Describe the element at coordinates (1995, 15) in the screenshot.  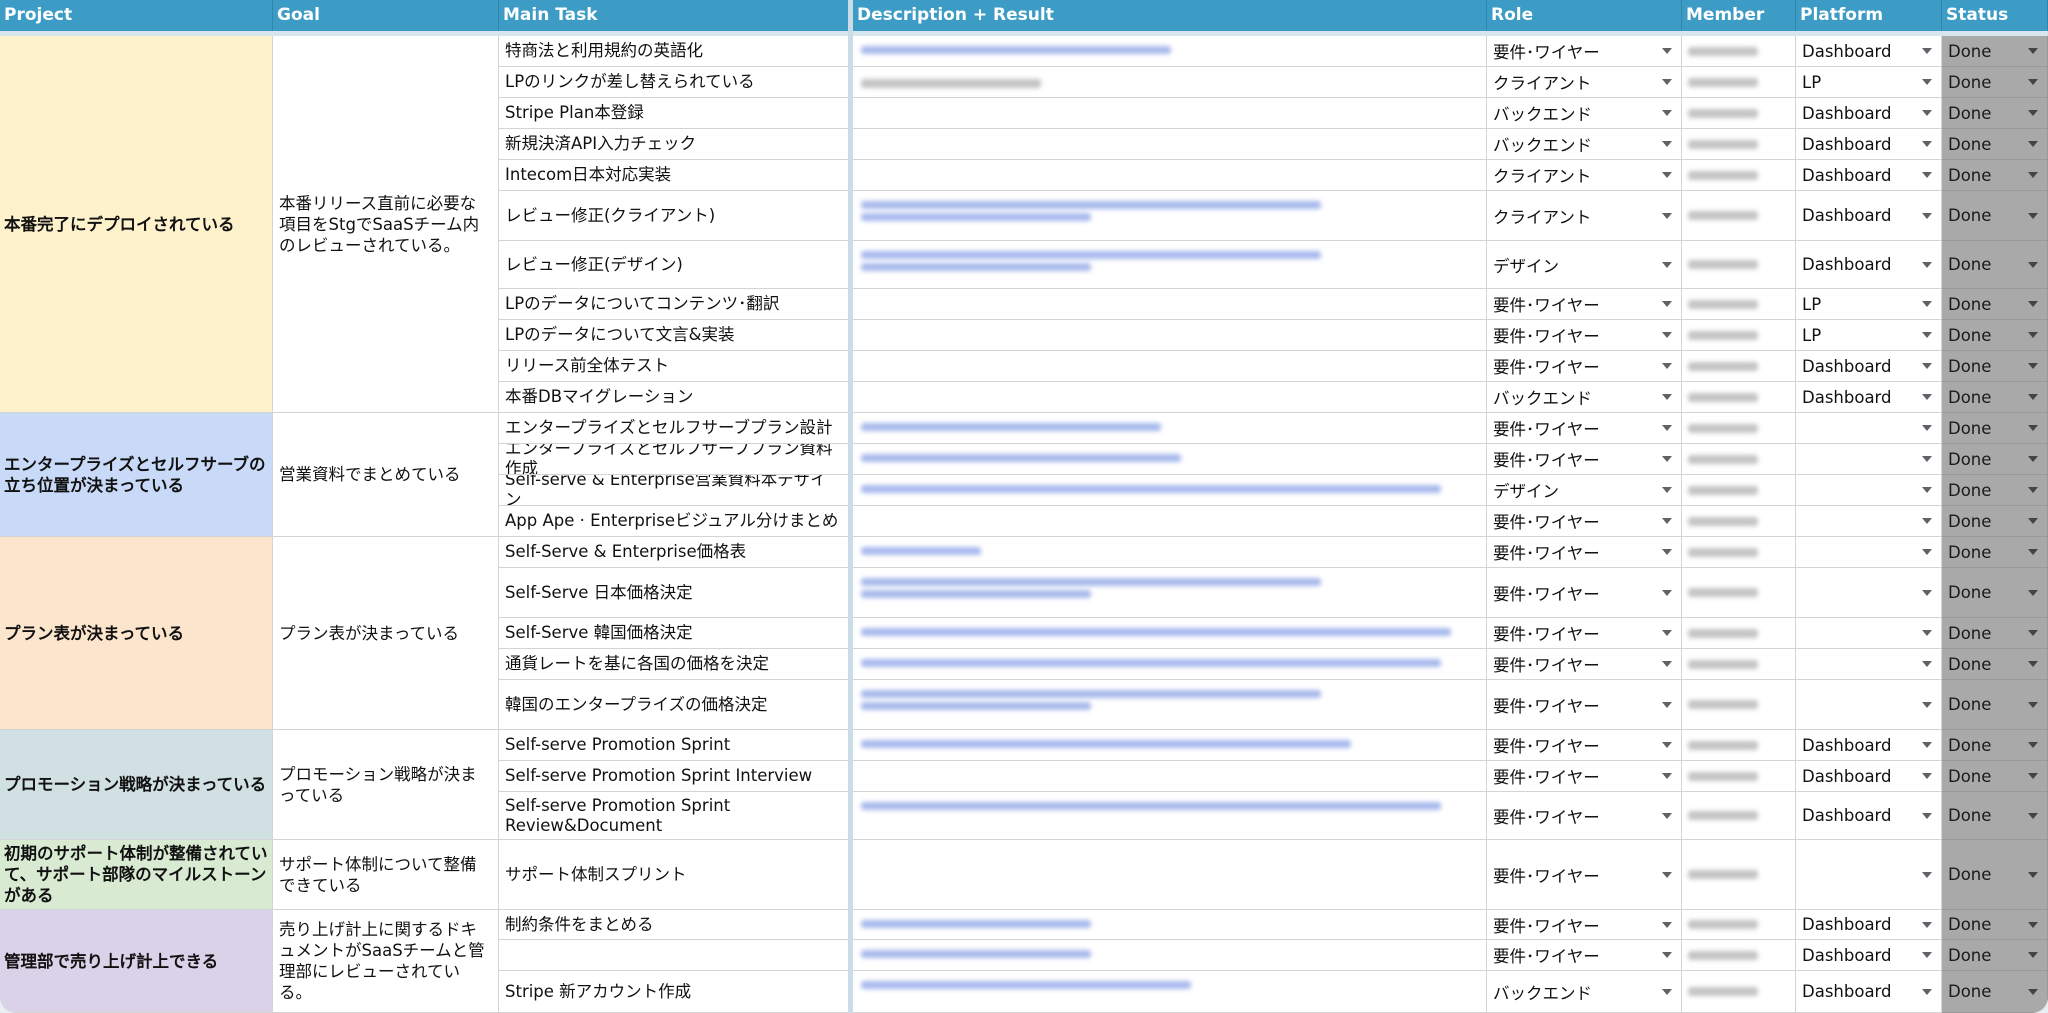
I see `column-header-status: Status` at that location.